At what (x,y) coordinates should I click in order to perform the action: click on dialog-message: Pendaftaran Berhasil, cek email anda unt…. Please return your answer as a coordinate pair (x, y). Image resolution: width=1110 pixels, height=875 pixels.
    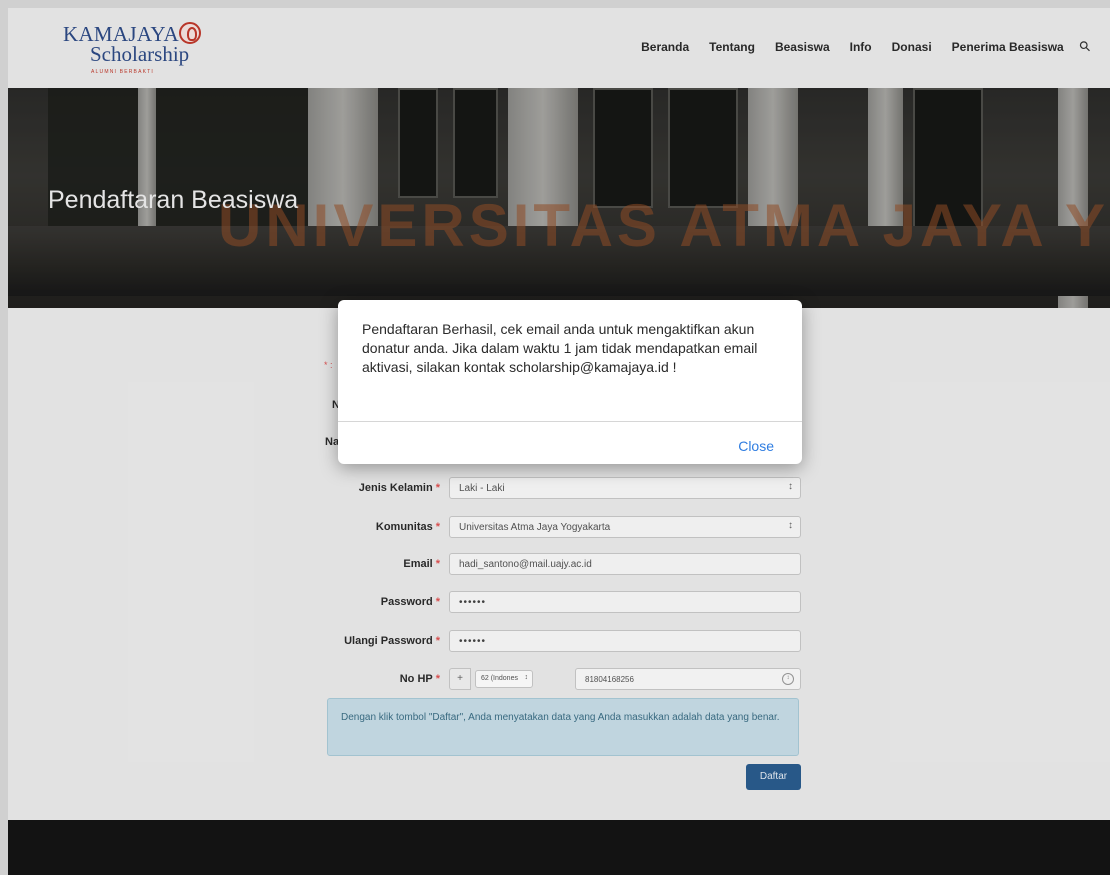
    Looking at the image, I should click on (560, 348).